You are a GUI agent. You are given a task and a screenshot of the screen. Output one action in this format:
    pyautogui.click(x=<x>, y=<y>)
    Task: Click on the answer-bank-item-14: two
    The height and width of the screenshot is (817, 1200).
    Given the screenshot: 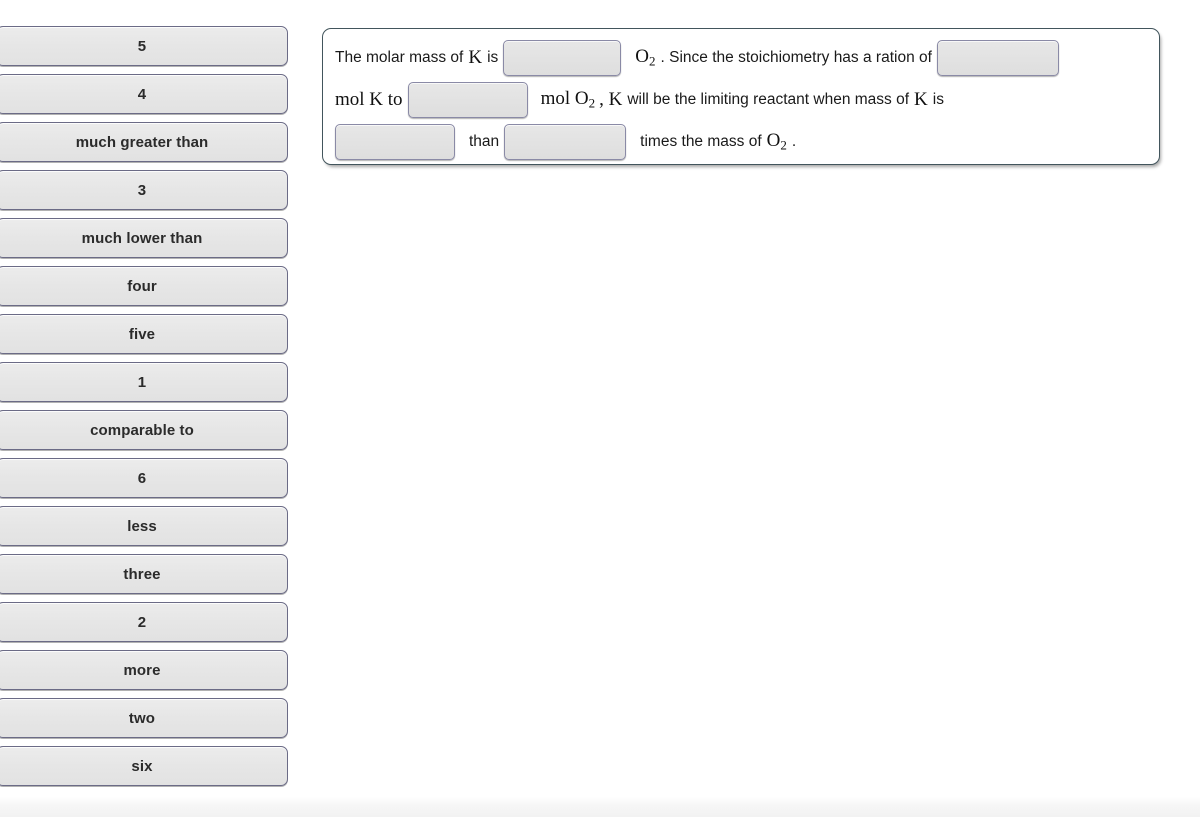 What is the action you would take?
    pyautogui.click(x=144, y=718)
    